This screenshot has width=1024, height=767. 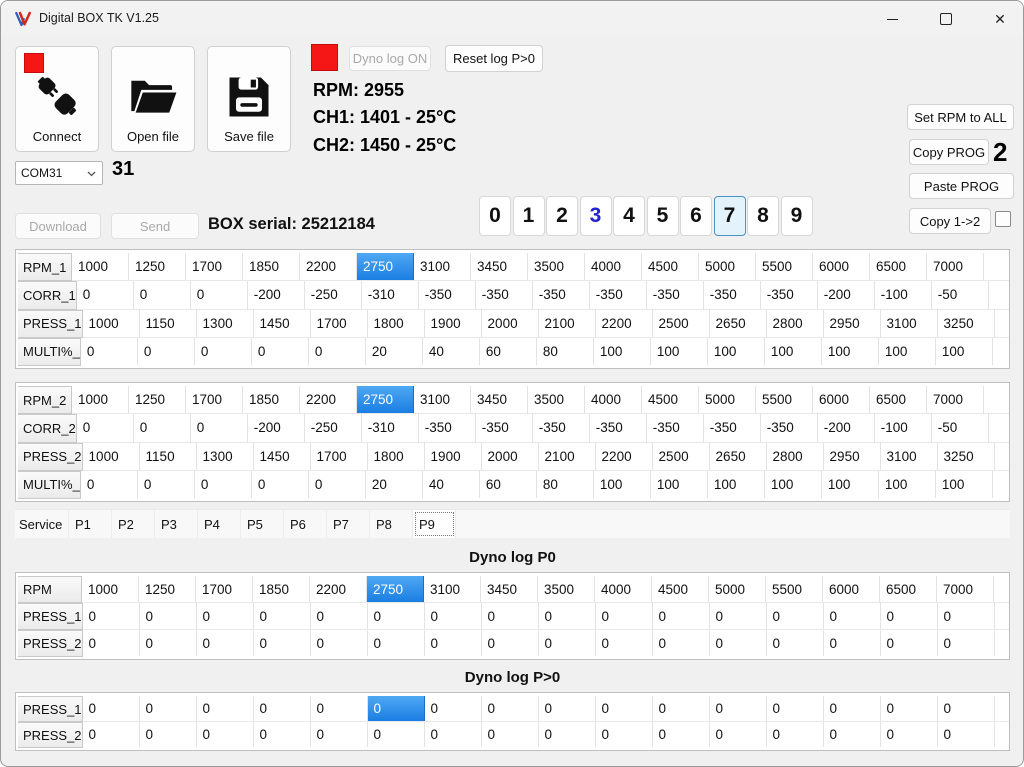 I want to click on paste-prog-button: Paste PROG, so click(x=961, y=186).